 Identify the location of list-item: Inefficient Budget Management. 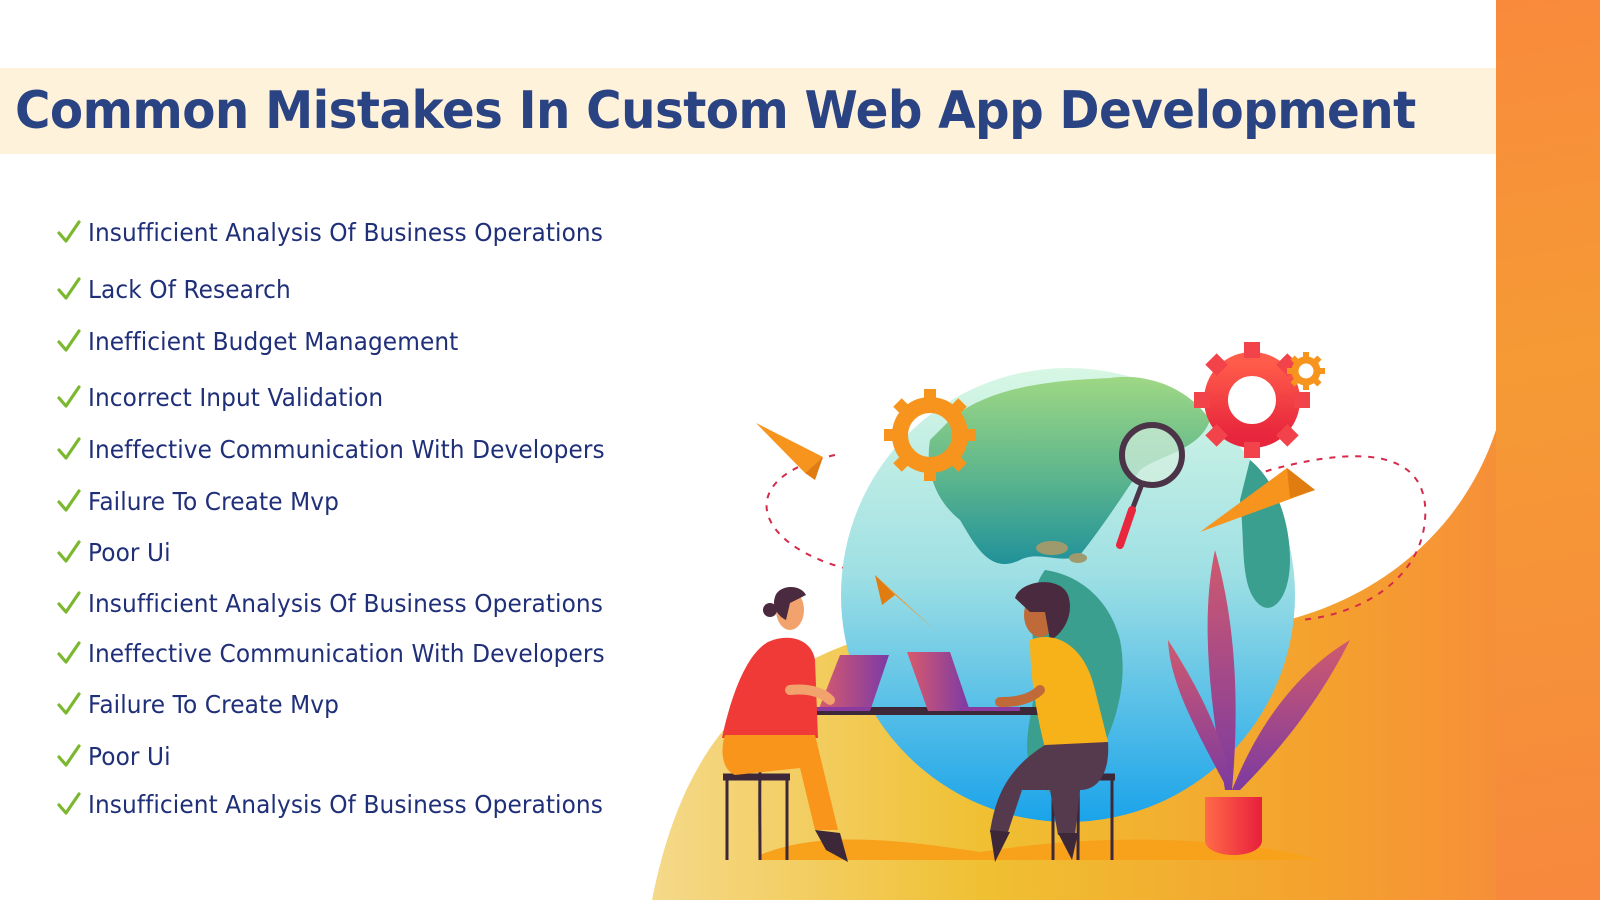
(271, 341).